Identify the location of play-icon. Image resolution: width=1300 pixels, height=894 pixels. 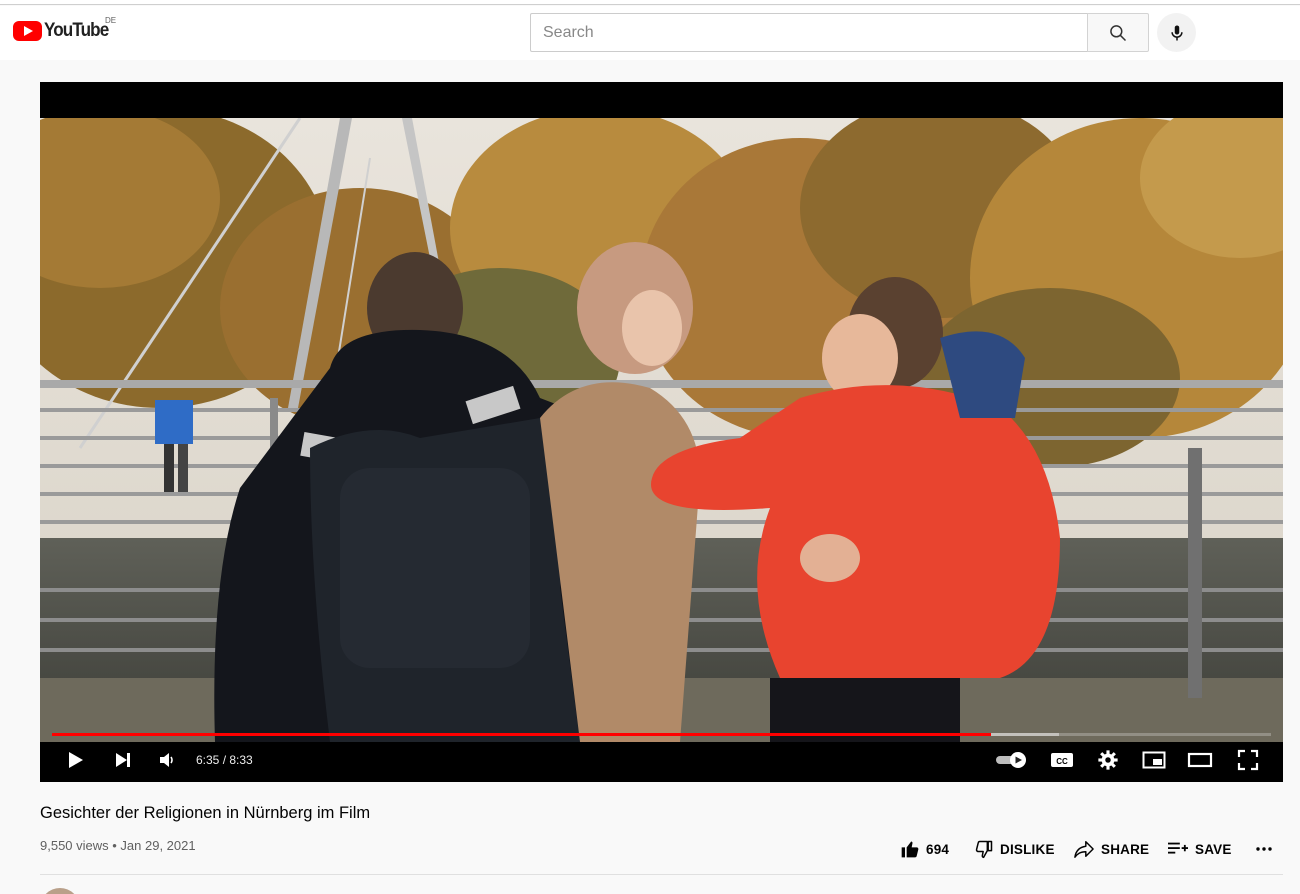
(76, 760).